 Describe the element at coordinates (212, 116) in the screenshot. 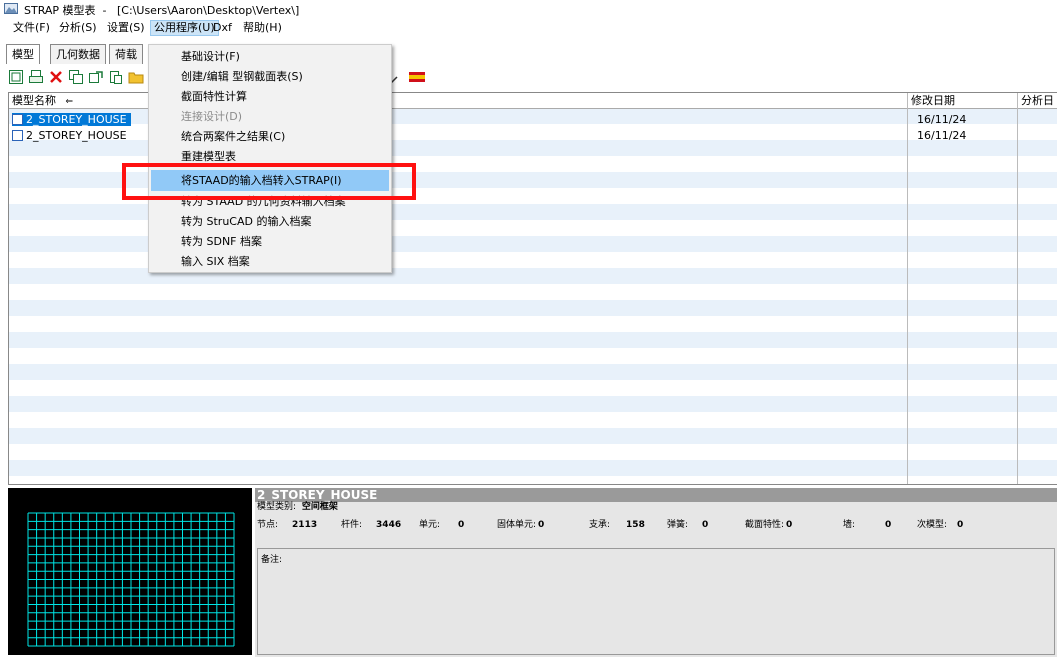

I see `menu-item-connection-design: 连接设计(D)` at that location.